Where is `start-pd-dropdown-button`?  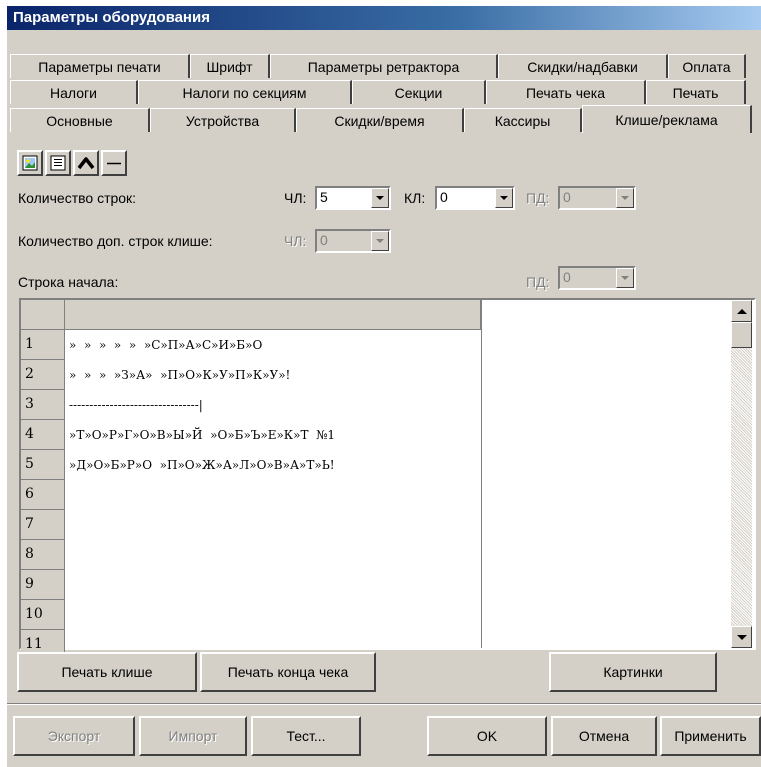 start-pd-dropdown-button is located at coordinates (625, 278).